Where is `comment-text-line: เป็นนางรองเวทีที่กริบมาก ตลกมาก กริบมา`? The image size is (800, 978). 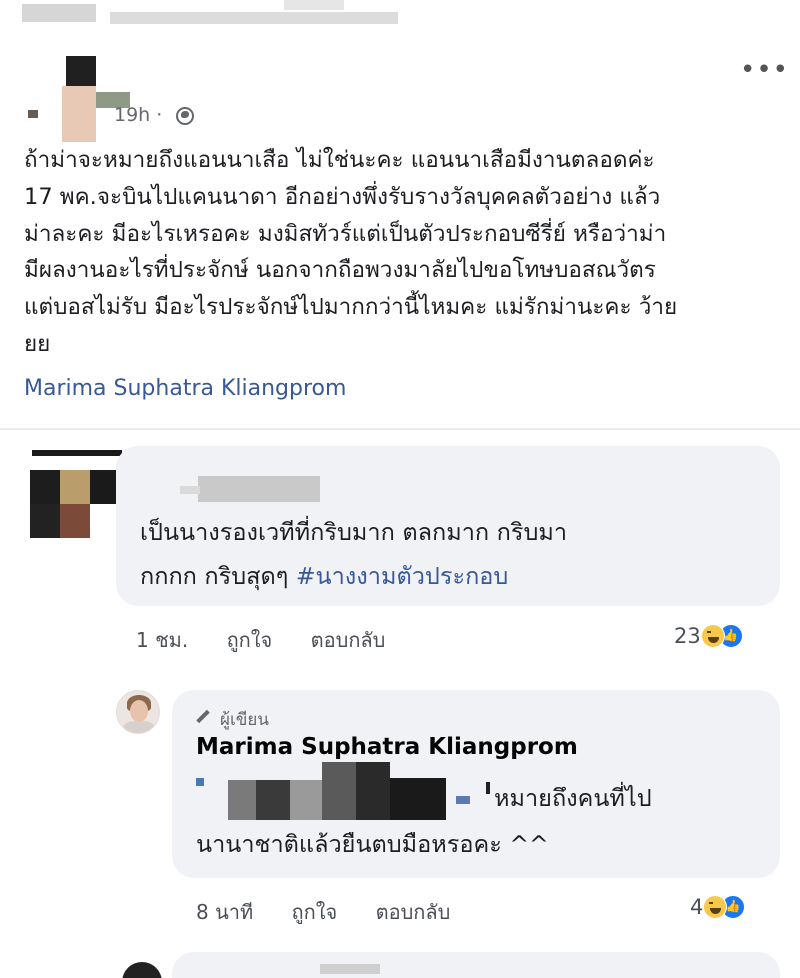 comment-text-line: เป็นนางรองเวทีที่กริบมาก ตลกมาก กริบมา is located at coordinates (354, 532).